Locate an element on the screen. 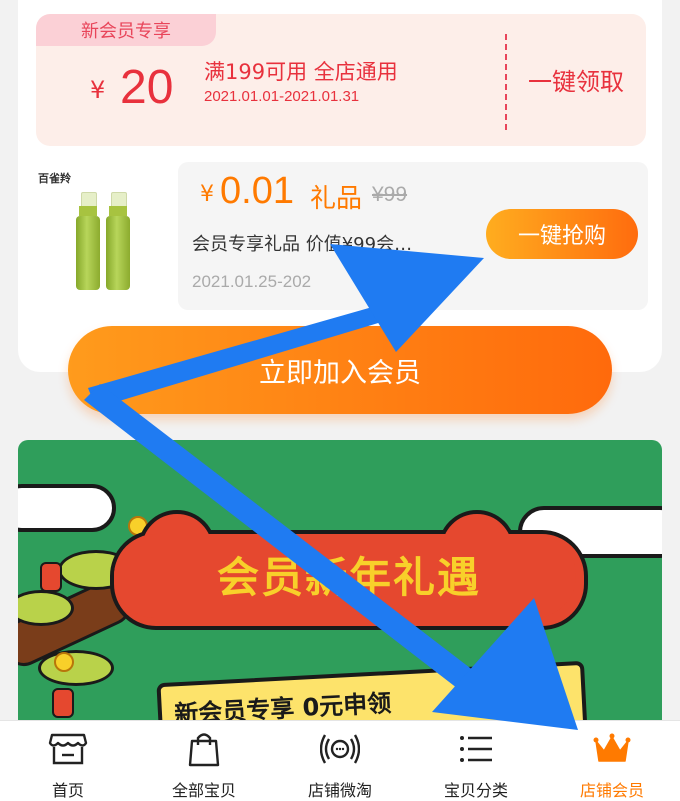  bottle-left is located at coordinates (88, 242).